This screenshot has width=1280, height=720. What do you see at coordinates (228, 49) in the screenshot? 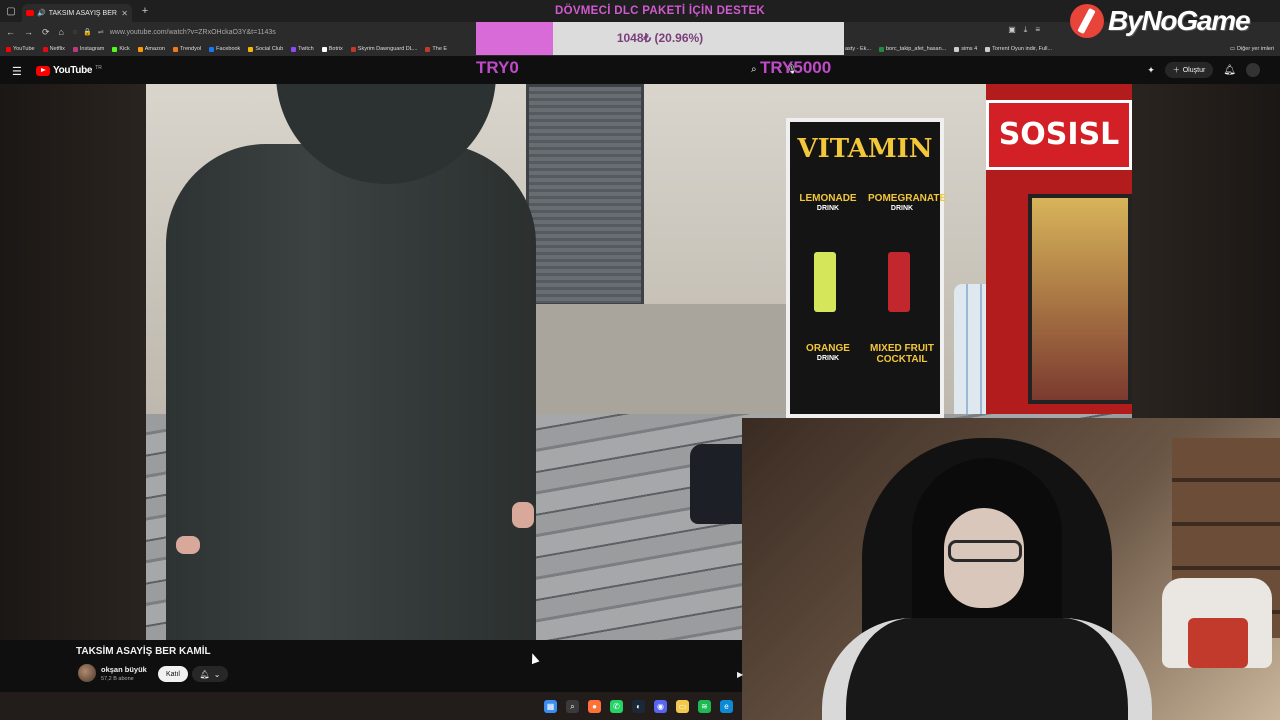
I see `bookmark-label: Facebook` at bounding box center [228, 49].